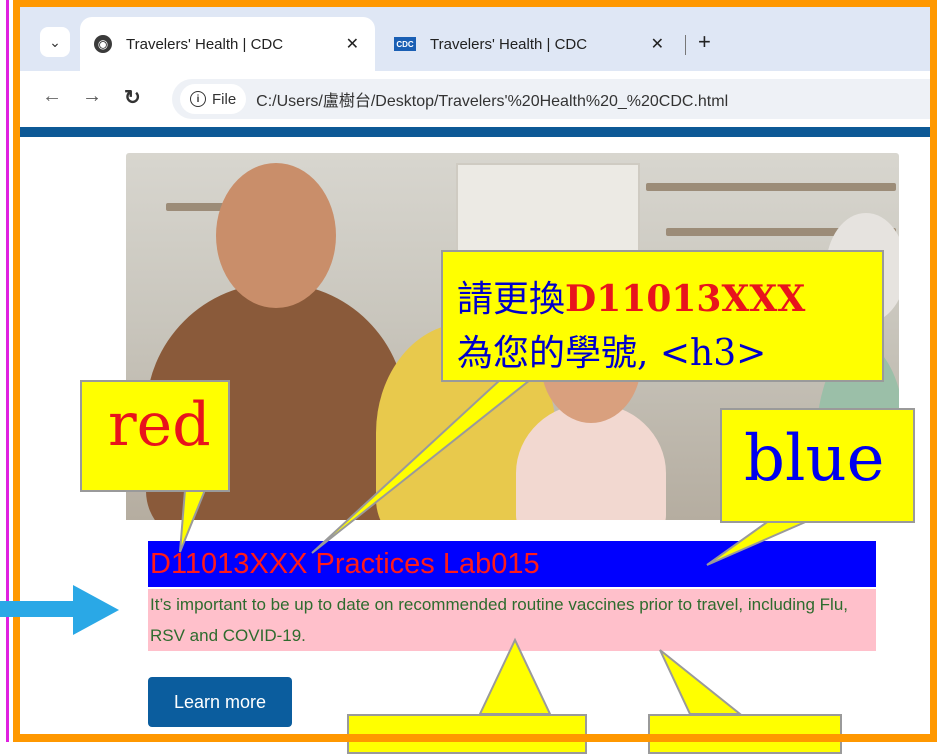 This screenshot has height=754, width=937. Describe the element at coordinates (159, 425) in the screenshot. I see `red-label: red` at that location.